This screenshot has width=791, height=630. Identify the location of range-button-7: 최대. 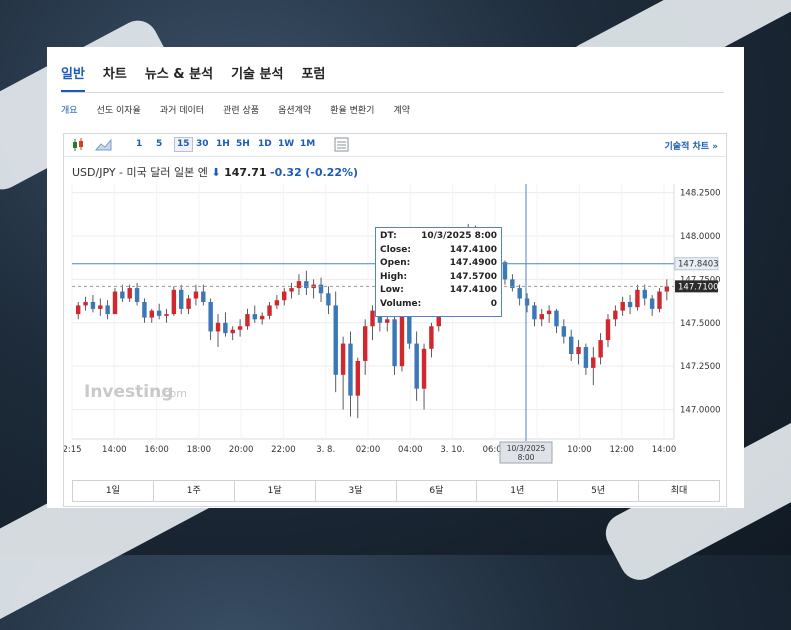
(679, 491).